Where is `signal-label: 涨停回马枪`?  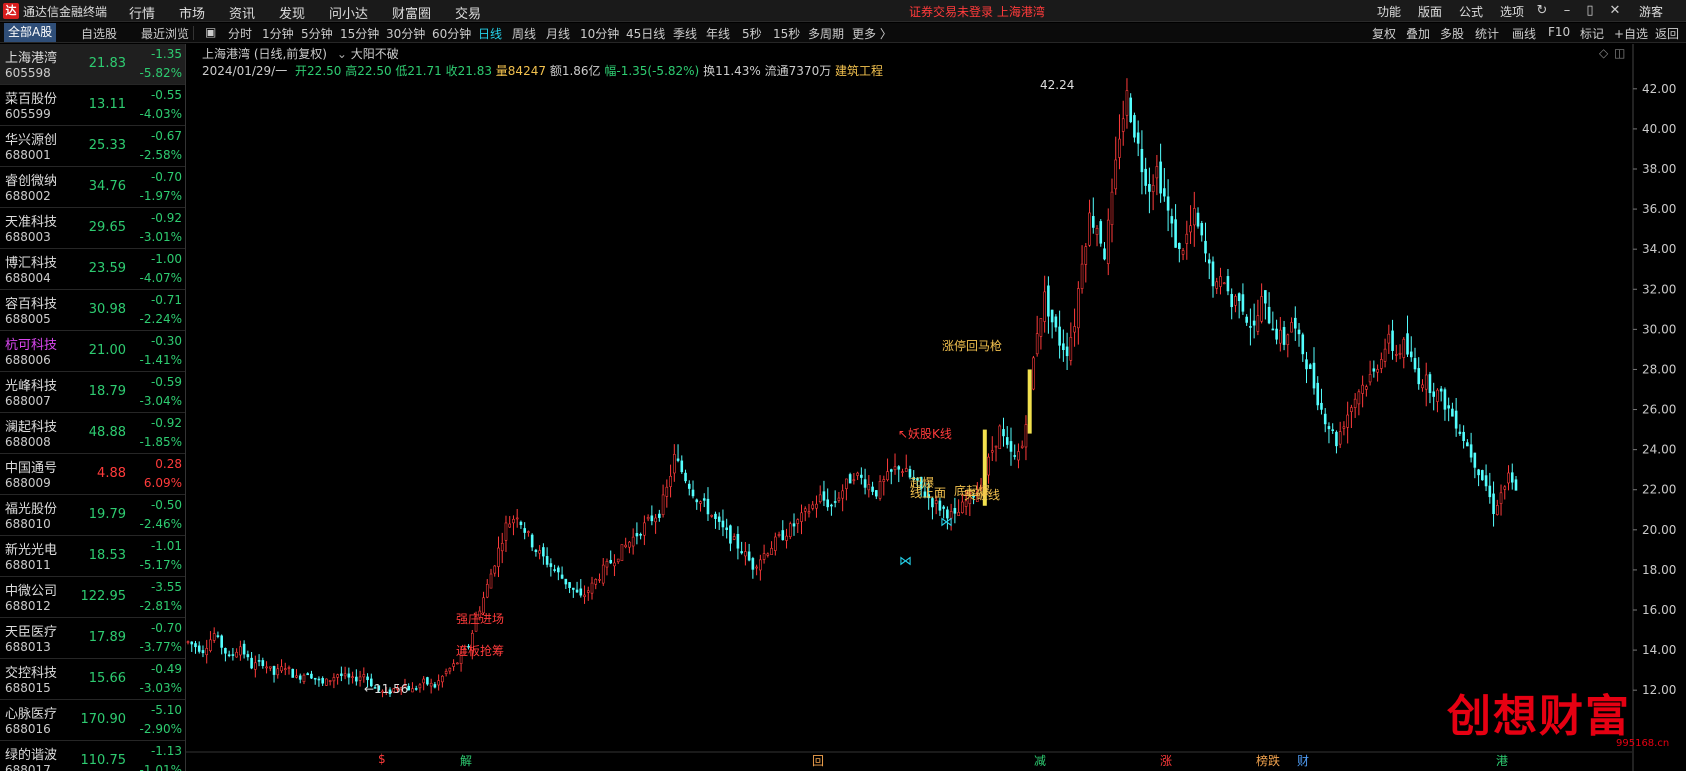 signal-label: 涨停回马枪 is located at coordinates (972, 345).